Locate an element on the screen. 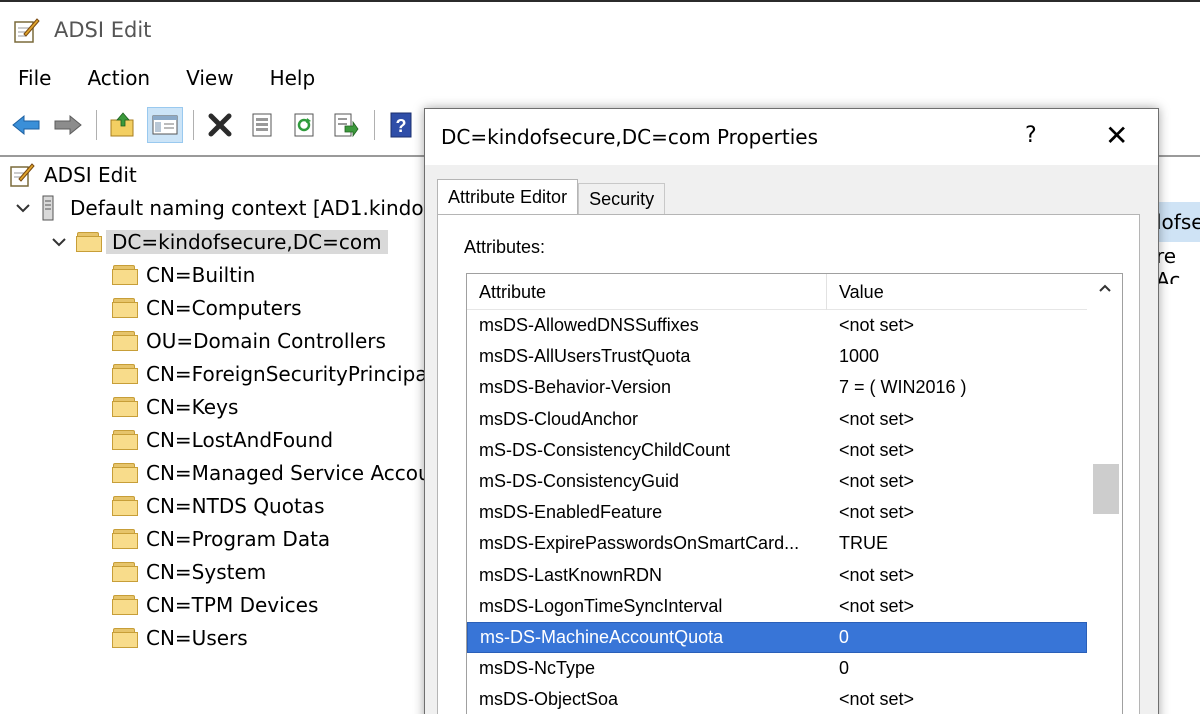 The height and width of the screenshot is (714, 1200). scrollbar-thumb is located at coordinates (1106, 489).